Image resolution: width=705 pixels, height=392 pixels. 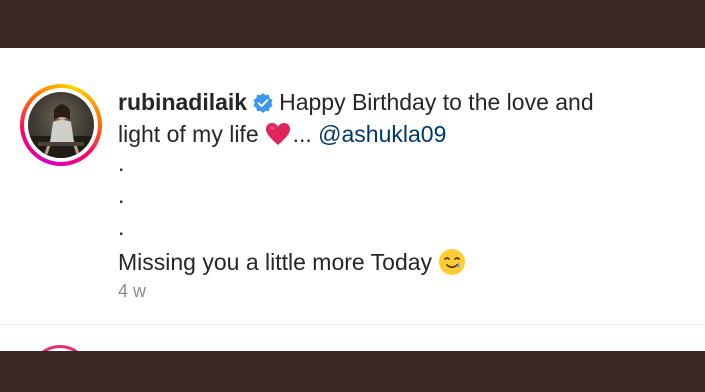 What do you see at coordinates (263, 103) in the screenshot?
I see `verified-badge-icon` at bounding box center [263, 103].